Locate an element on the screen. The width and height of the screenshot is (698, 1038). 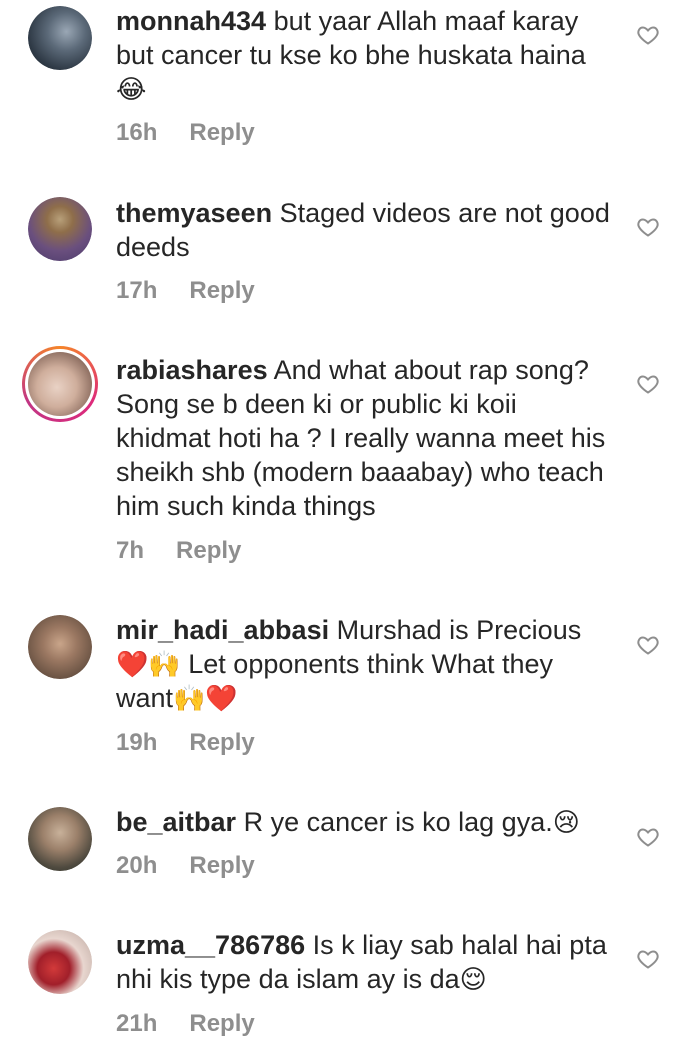
comment-username: be_aitbar is located at coordinates (176, 822).